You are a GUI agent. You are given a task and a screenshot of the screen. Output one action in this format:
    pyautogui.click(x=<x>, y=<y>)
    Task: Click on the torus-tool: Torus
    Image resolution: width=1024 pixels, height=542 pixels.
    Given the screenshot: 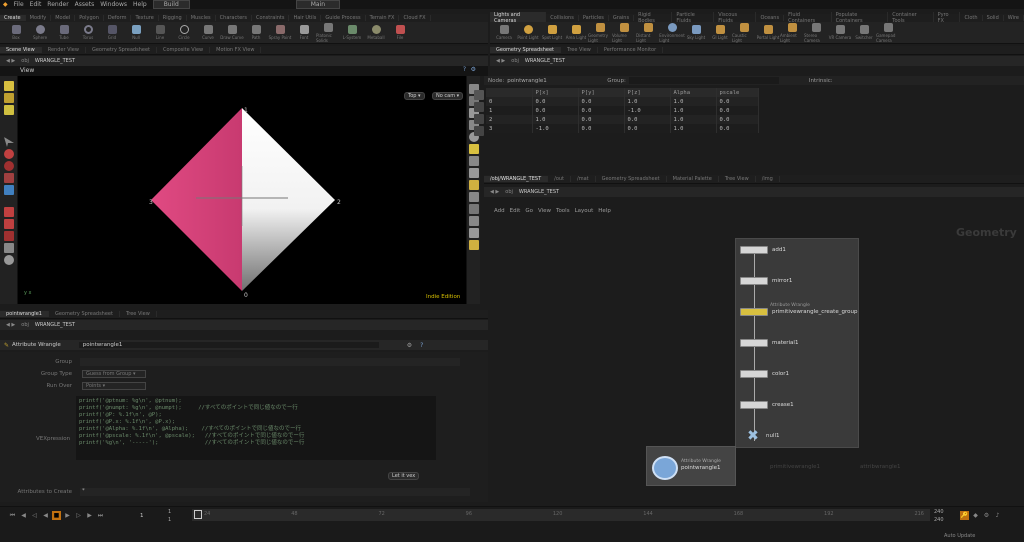 What is the action you would take?
    pyautogui.click(x=88, y=32)
    